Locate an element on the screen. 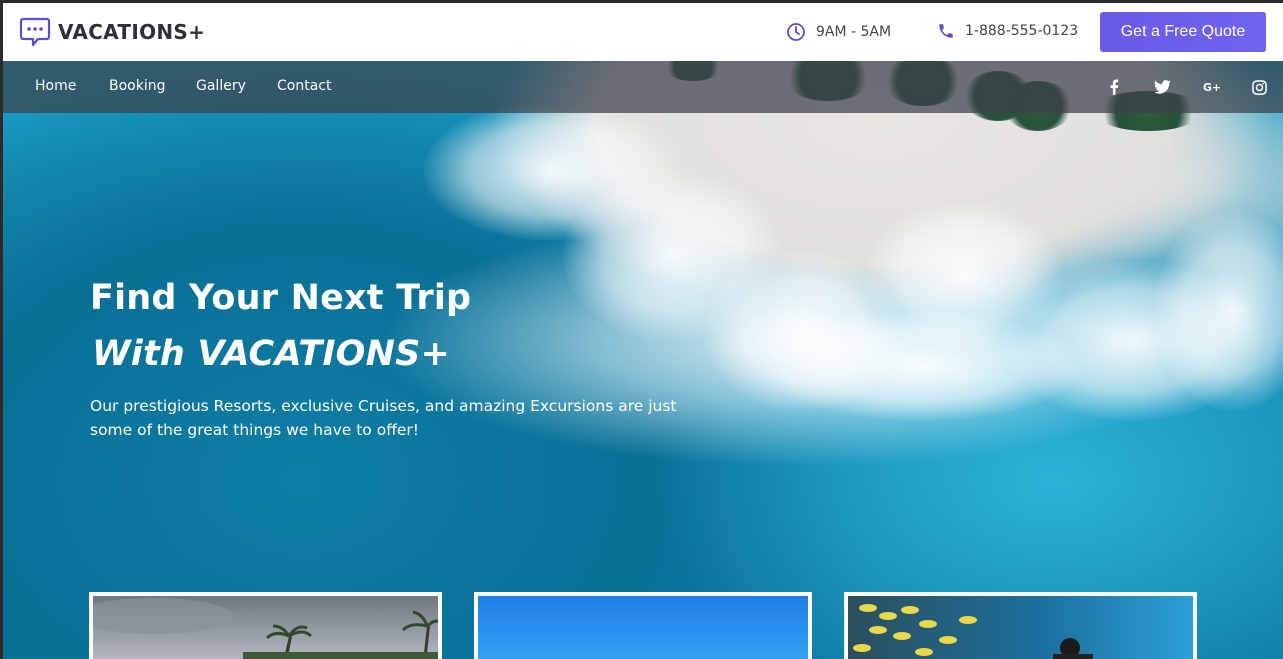  get-quote-button: Get a Free Quote is located at coordinates (1183, 32).